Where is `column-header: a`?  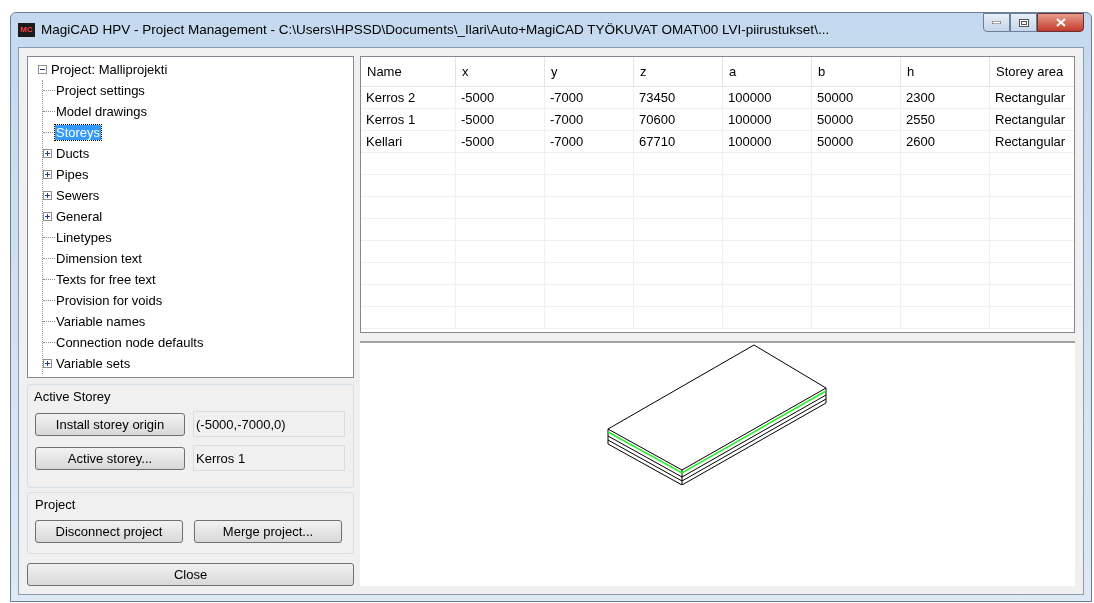
column-header: a is located at coordinates (767, 71).